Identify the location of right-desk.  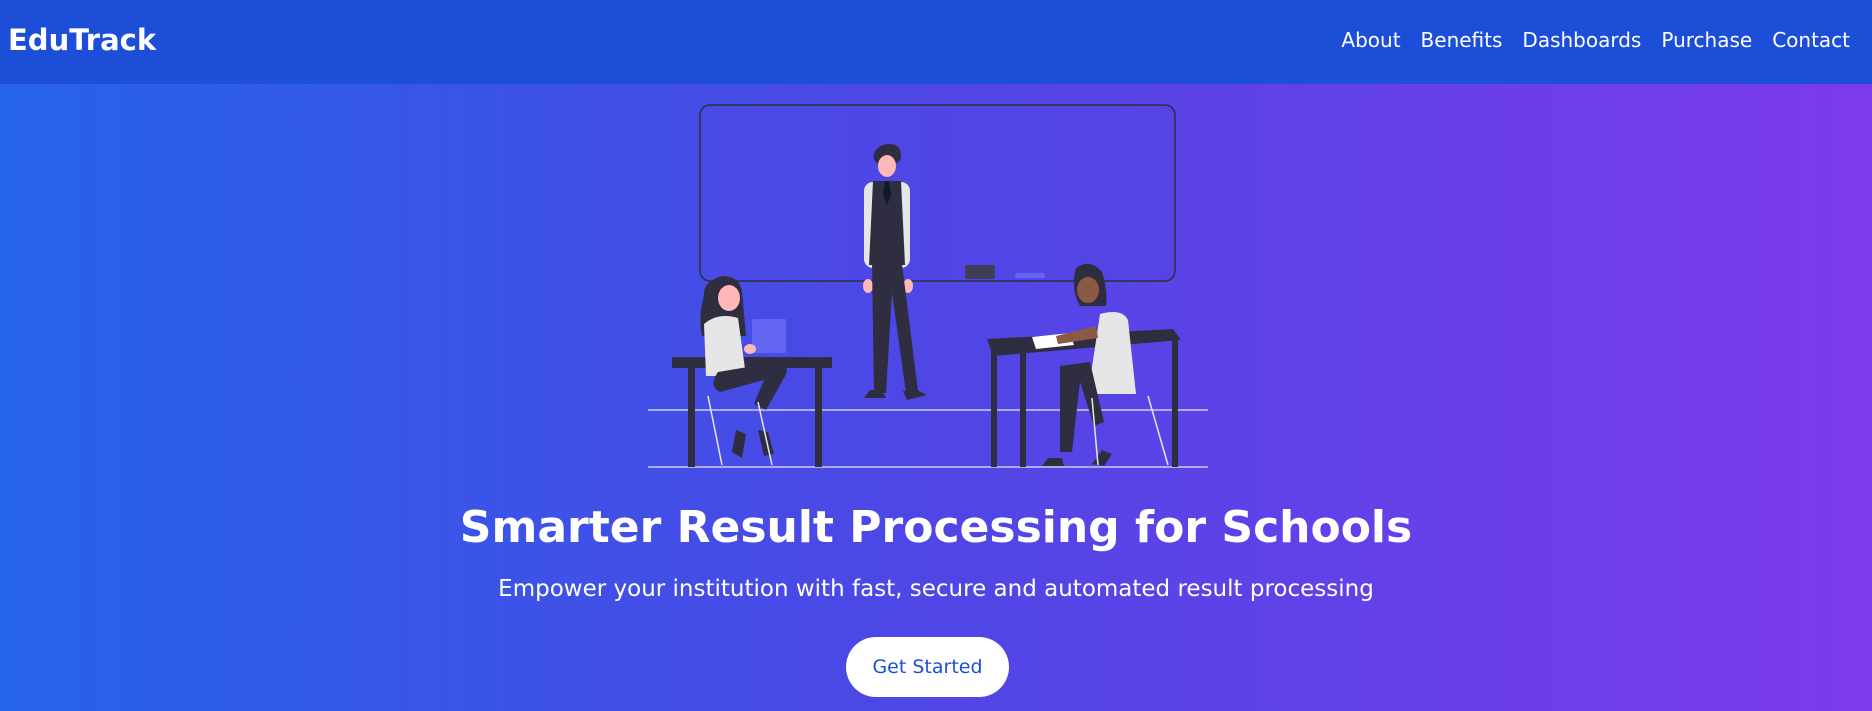
(1084, 398).